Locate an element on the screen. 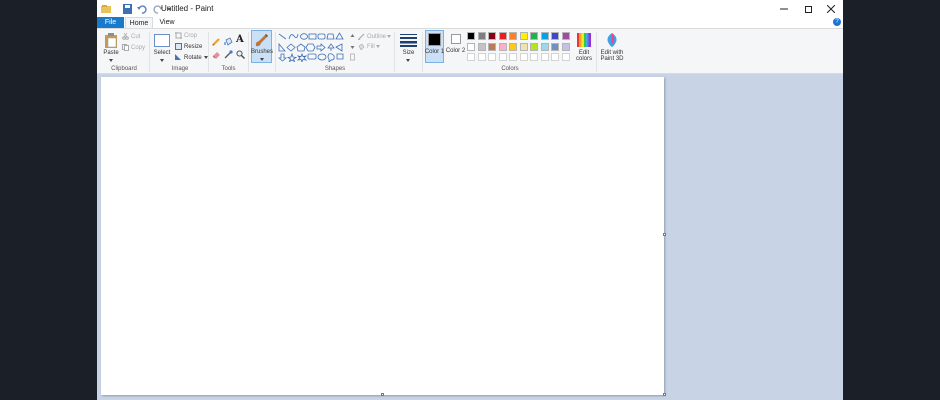  tab-view: View is located at coordinates (167, 22).